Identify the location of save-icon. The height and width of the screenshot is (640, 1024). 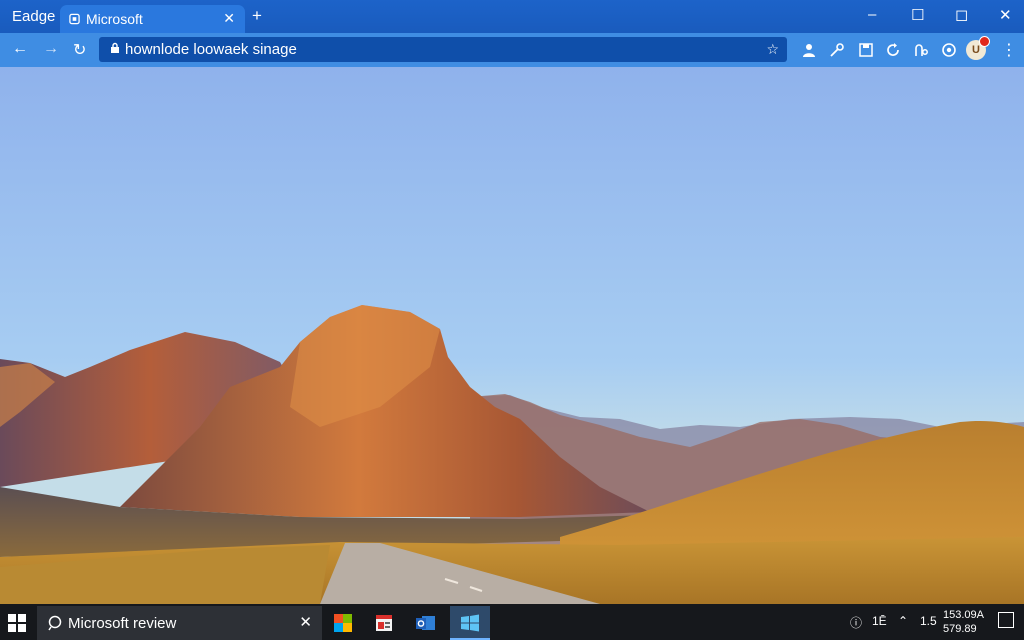
(866, 50).